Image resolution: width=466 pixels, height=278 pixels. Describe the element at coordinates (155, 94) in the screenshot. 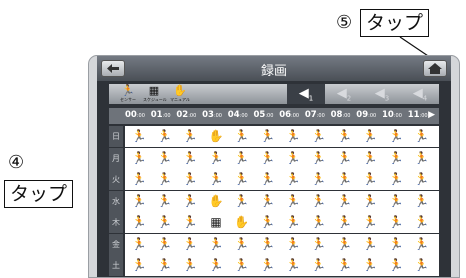

I see `mode-schedule: ▦ スケジュール` at that location.